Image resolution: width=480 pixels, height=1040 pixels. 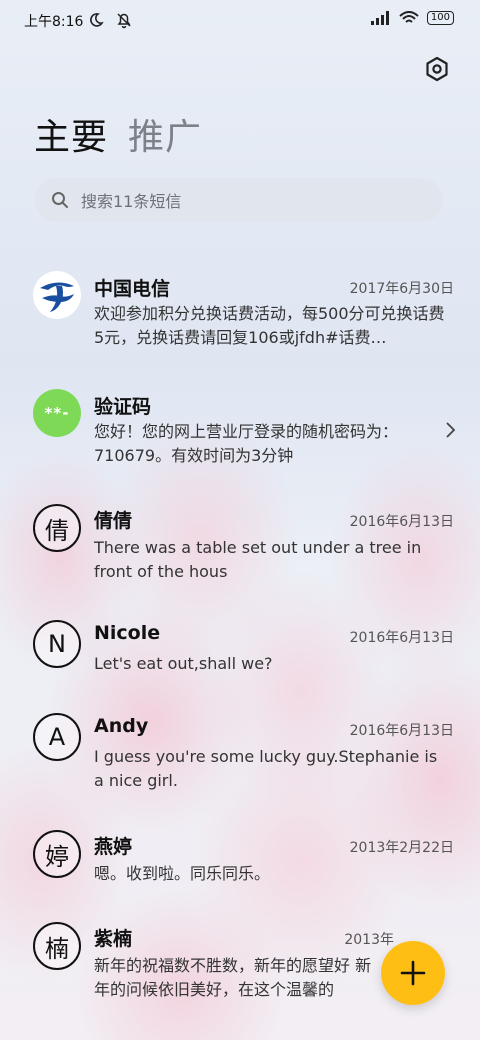 What do you see at coordinates (440, 18) in the screenshot?
I see `battery-icon: 100` at bounding box center [440, 18].